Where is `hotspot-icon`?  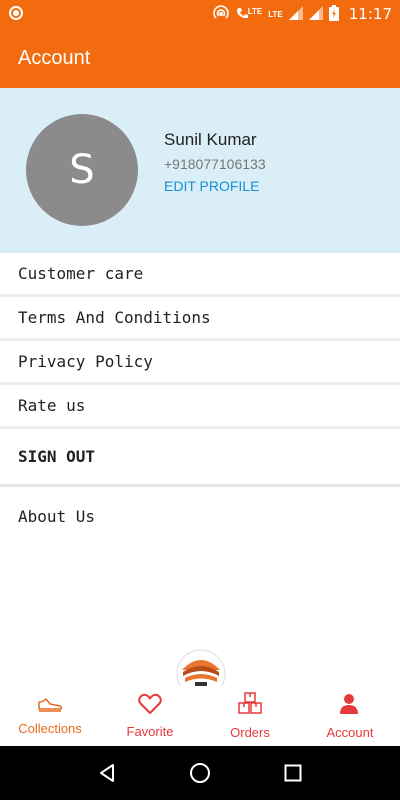
hotspot-icon is located at coordinates (221, 14).